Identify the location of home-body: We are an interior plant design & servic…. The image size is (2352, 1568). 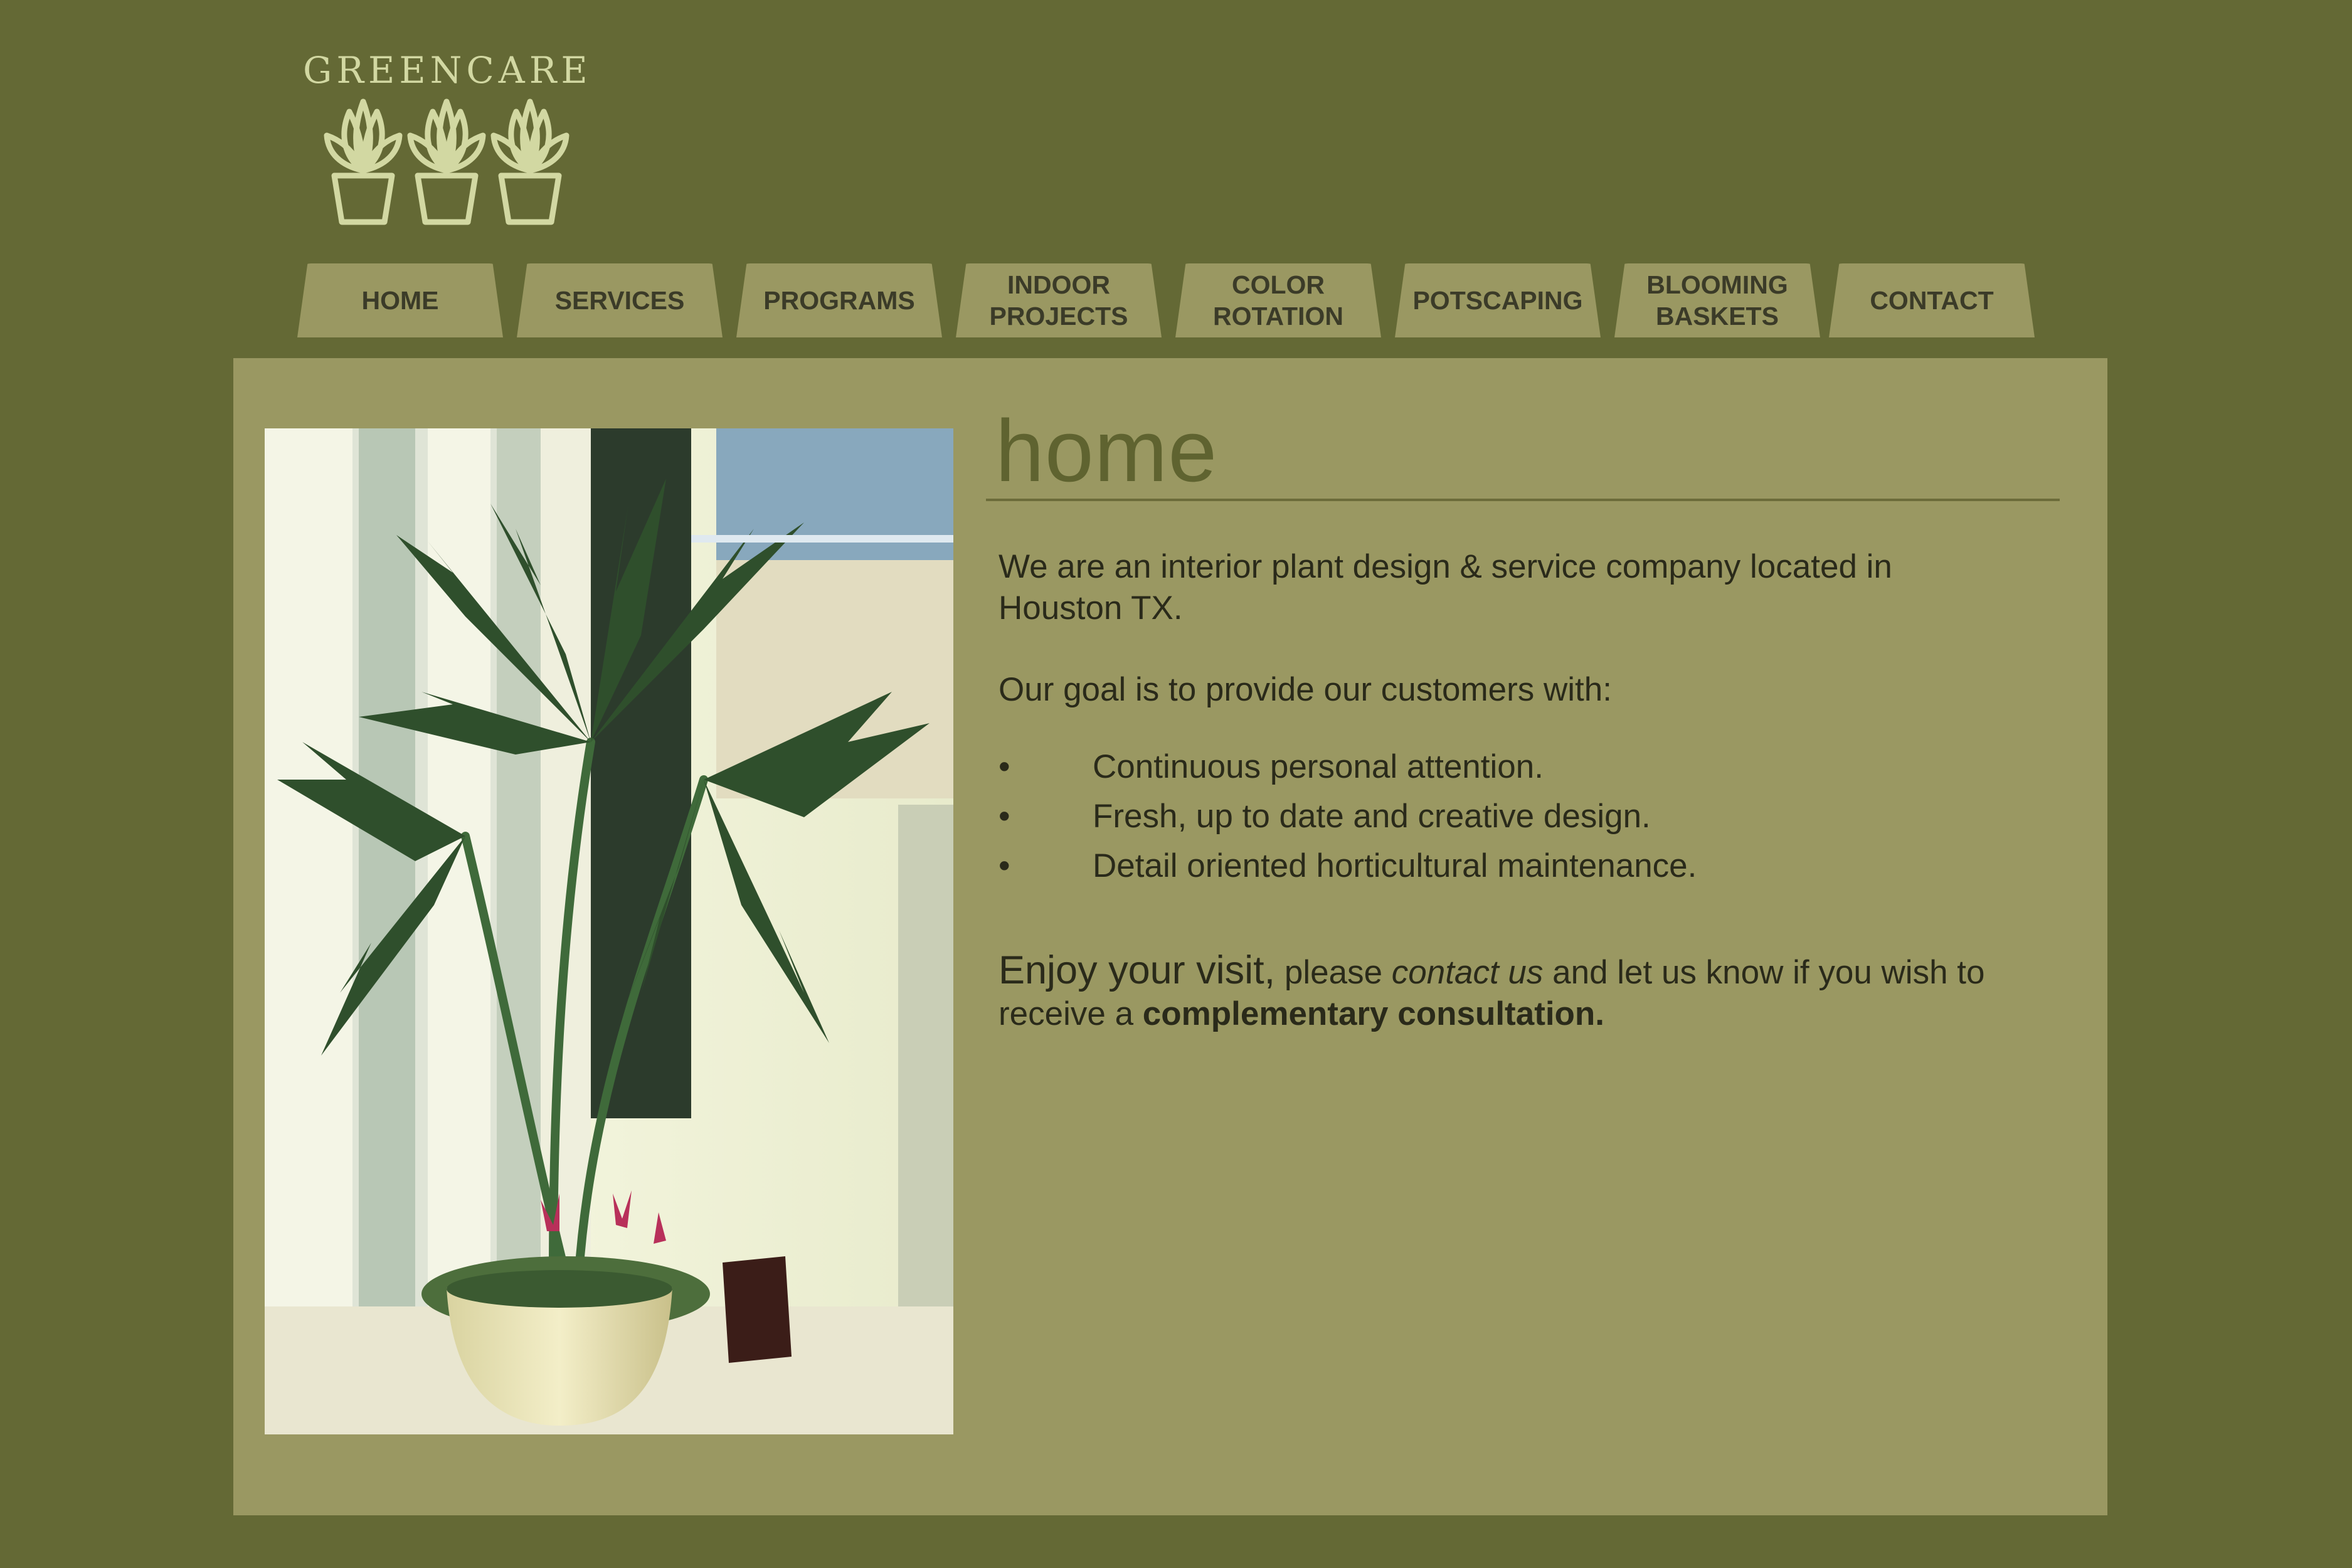
(1501, 790).